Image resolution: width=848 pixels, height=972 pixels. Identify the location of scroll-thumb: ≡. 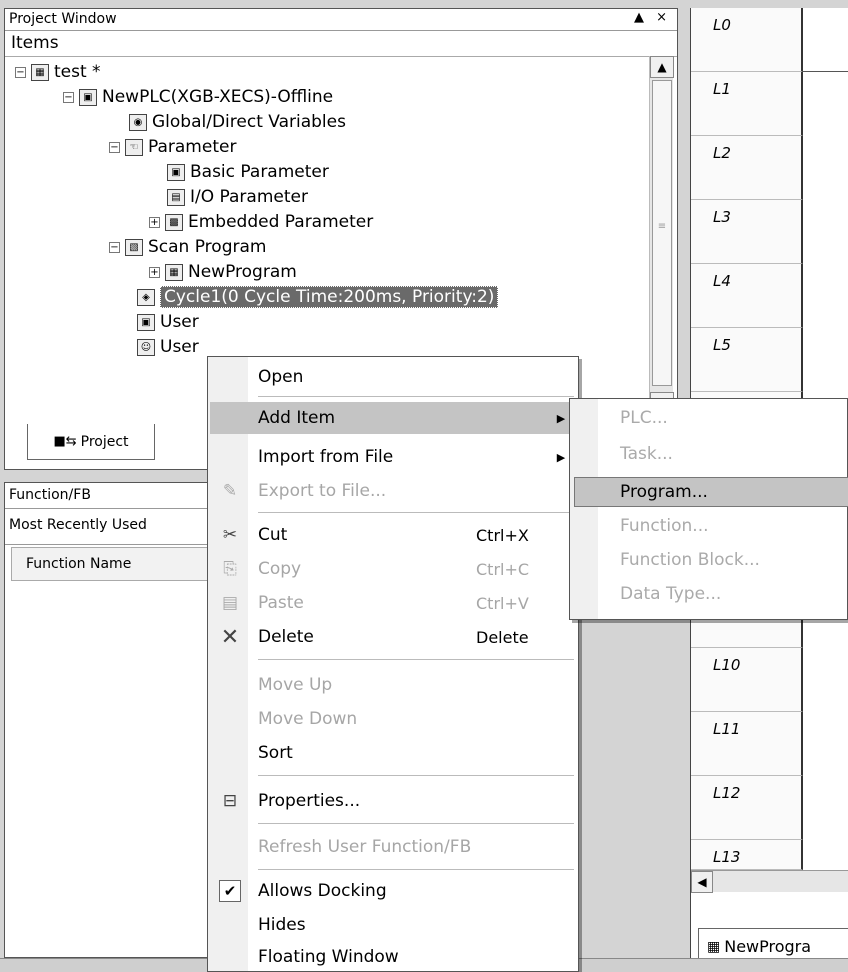
(662, 233).